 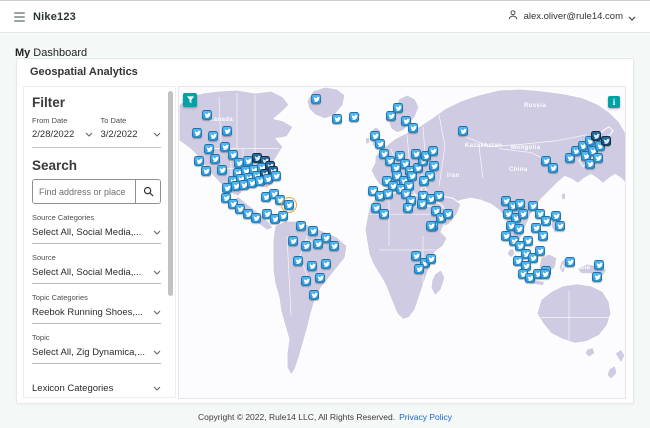 What do you see at coordinates (190, 100) in the screenshot?
I see `map-filter-button` at bounding box center [190, 100].